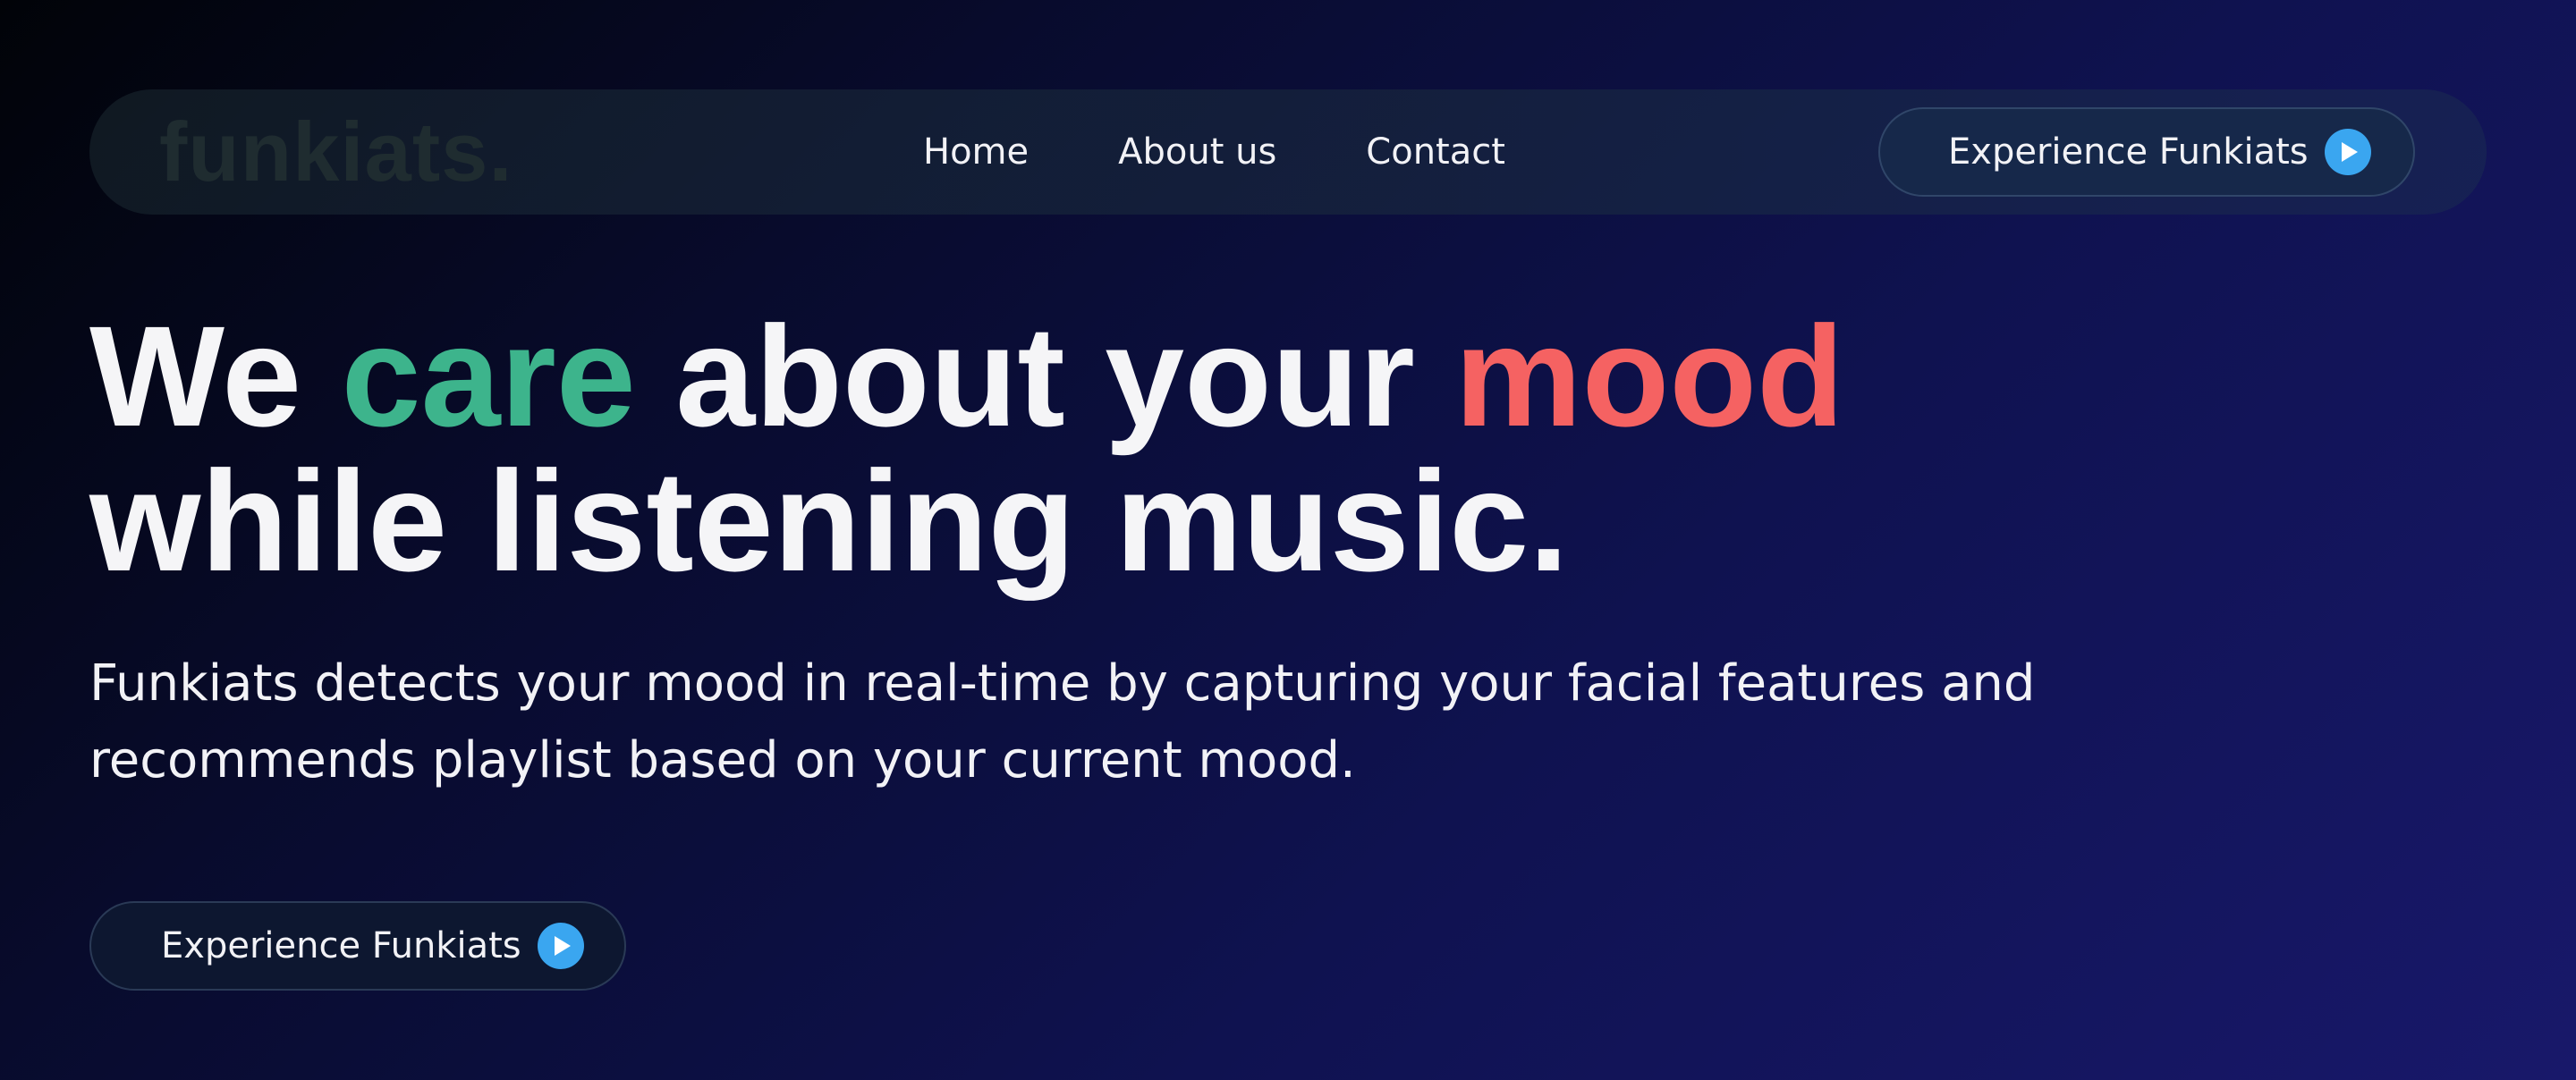 The height and width of the screenshot is (1080, 2576). What do you see at coordinates (195, 376) in the screenshot?
I see `headline-word-we: We` at bounding box center [195, 376].